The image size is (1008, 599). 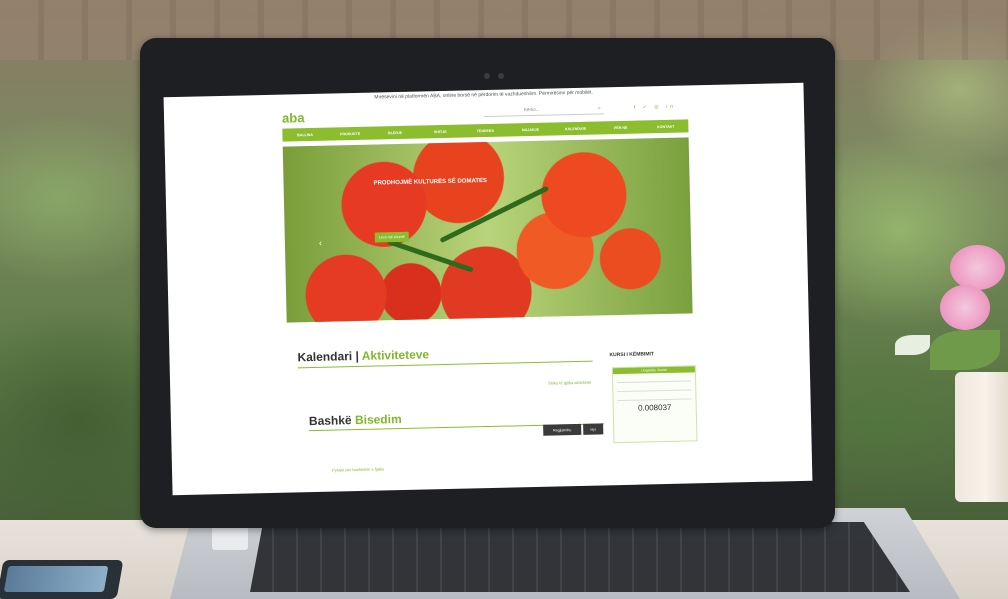 I want to click on nav-item: TENDERA, so click(x=485, y=131).